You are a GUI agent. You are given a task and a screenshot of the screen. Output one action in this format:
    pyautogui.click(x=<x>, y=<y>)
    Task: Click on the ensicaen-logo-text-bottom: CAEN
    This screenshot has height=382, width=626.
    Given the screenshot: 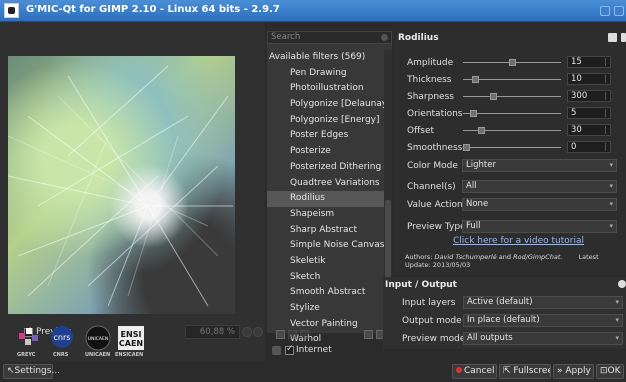 What is the action you would take?
    pyautogui.click(x=131, y=343)
    